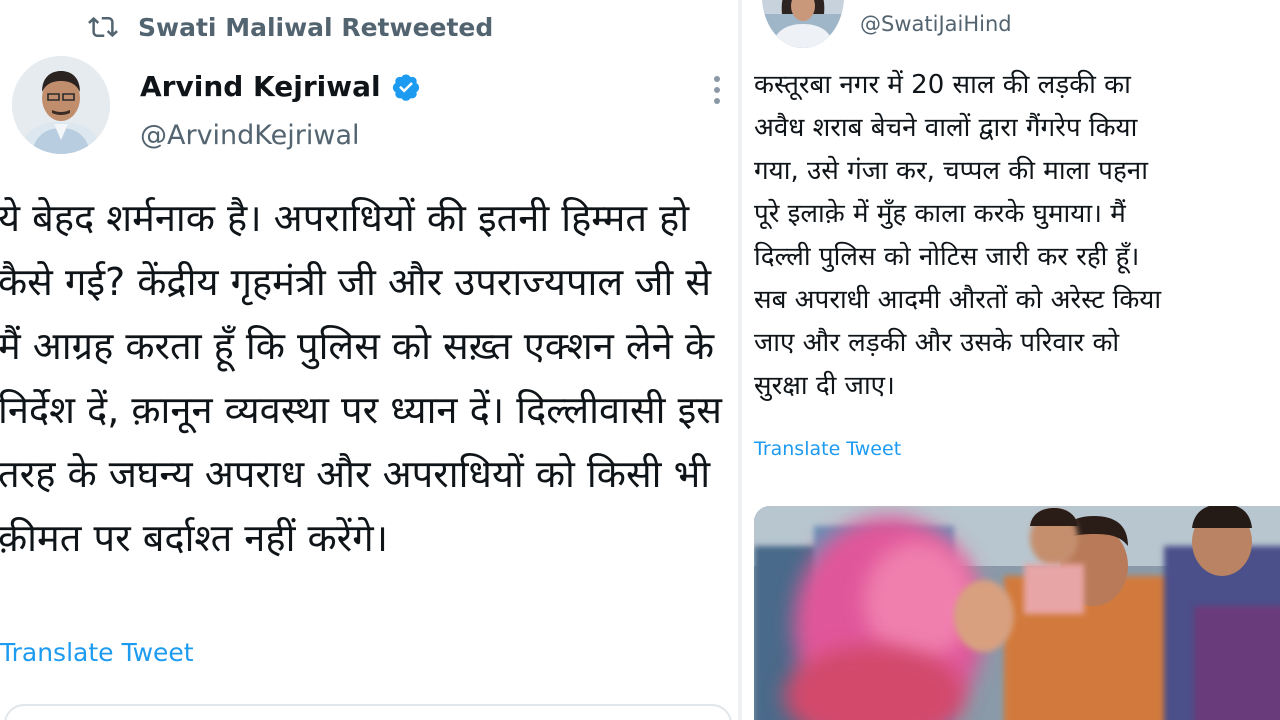 The width and height of the screenshot is (1280, 720). What do you see at coordinates (1017, 613) in the screenshot?
I see `tweet-media-image` at bounding box center [1017, 613].